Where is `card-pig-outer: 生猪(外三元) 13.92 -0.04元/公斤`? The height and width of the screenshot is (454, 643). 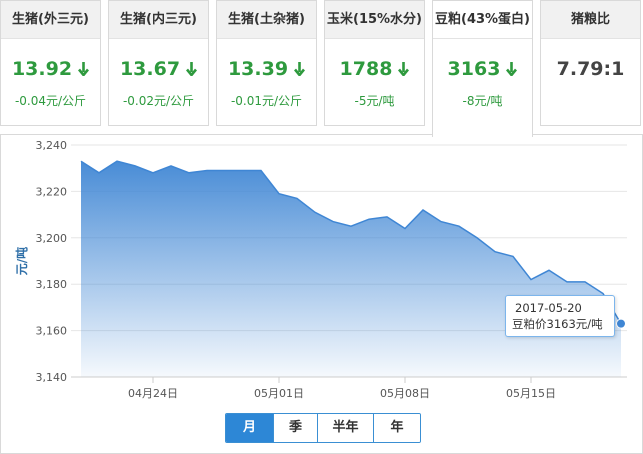 card-pig-outer: 生猪(外三元) 13.92 -0.04元/公斤 is located at coordinates (50, 63).